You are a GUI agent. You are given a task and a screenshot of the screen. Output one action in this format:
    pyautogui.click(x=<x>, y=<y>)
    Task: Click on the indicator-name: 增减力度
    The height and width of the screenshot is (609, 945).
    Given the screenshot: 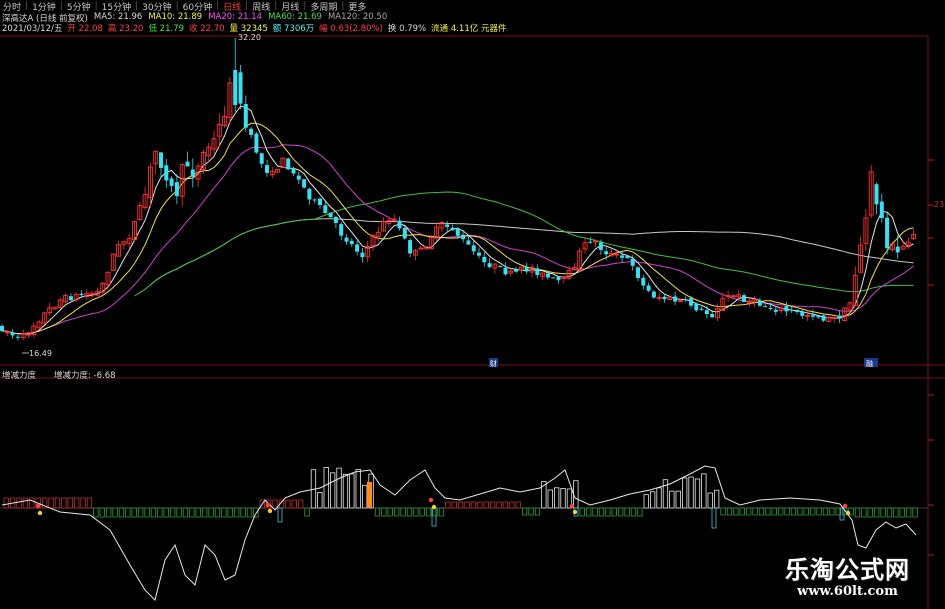 What is the action you would take?
    pyautogui.click(x=19, y=376)
    